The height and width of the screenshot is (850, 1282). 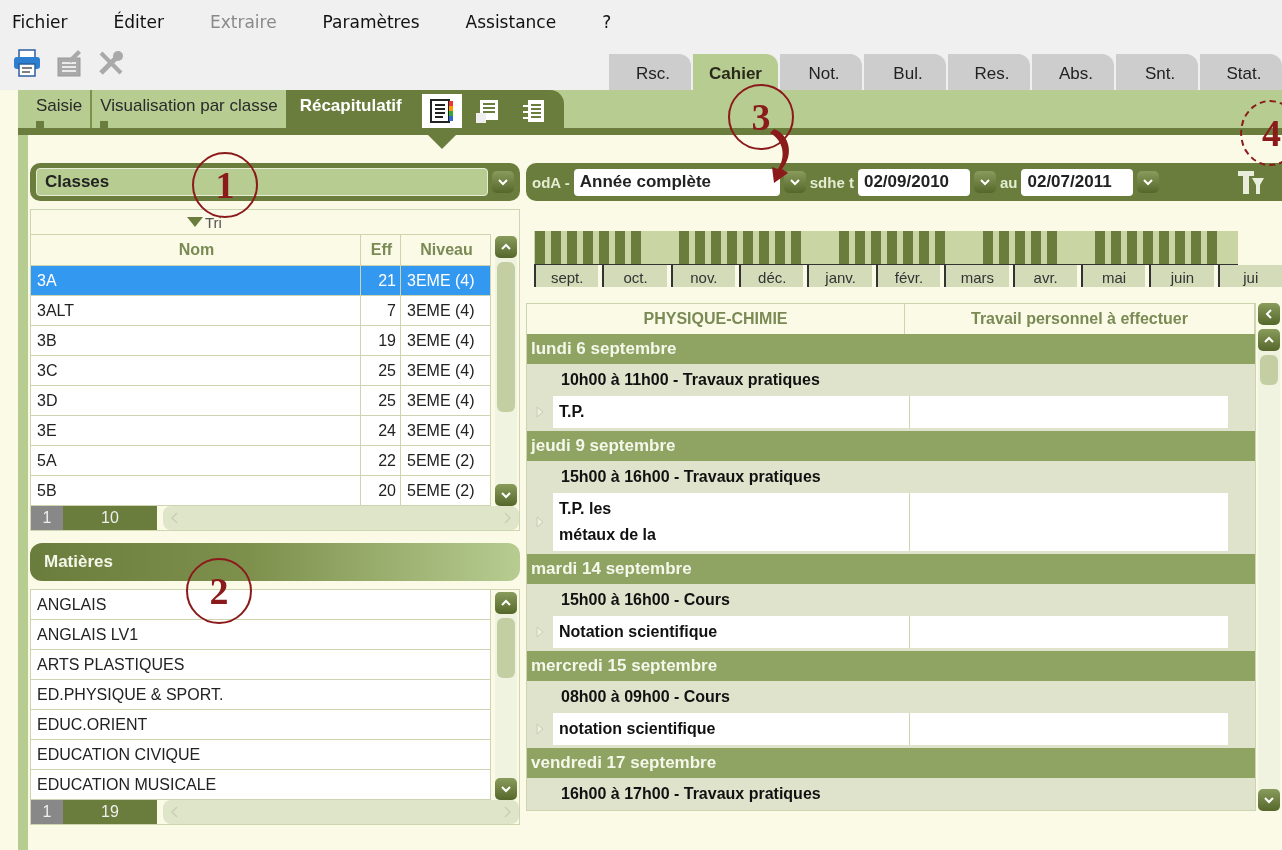 What do you see at coordinates (511, 22) in the screenshot?
I see `menu-item: Assistance` at bounding box center [511, 22].